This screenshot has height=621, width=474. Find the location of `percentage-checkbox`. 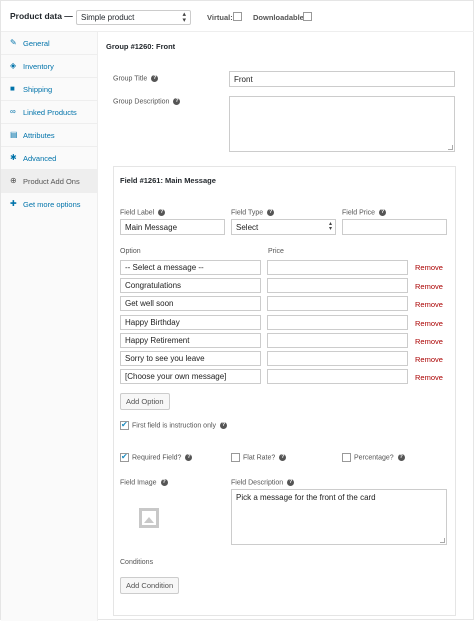

percentage-checkbox is located at coordinates (346, 457).